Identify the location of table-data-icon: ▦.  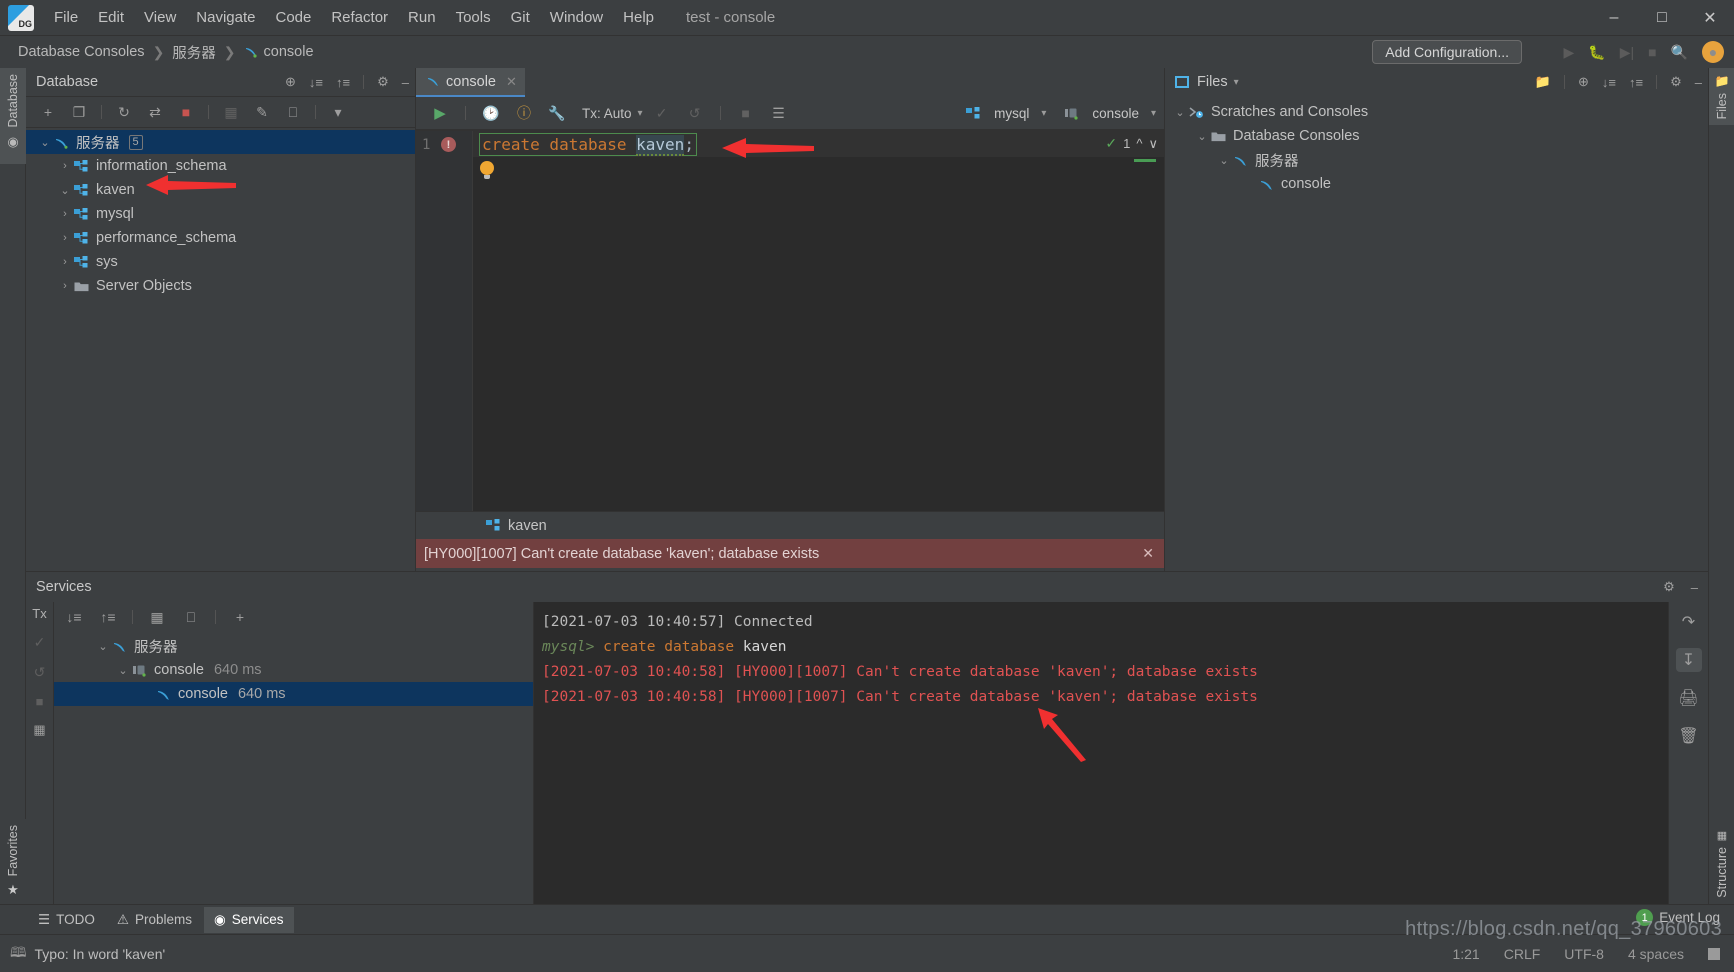
(231, 112).